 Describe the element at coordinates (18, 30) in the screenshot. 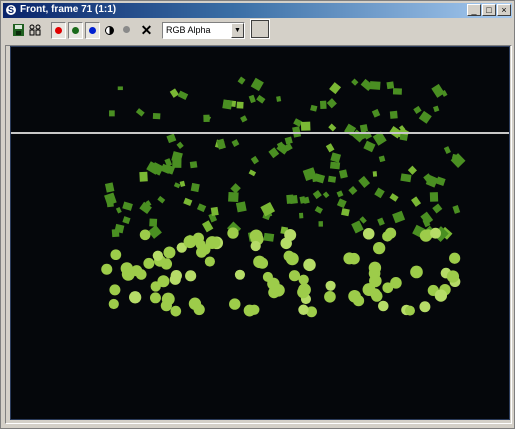

I see `save-button` at that location.